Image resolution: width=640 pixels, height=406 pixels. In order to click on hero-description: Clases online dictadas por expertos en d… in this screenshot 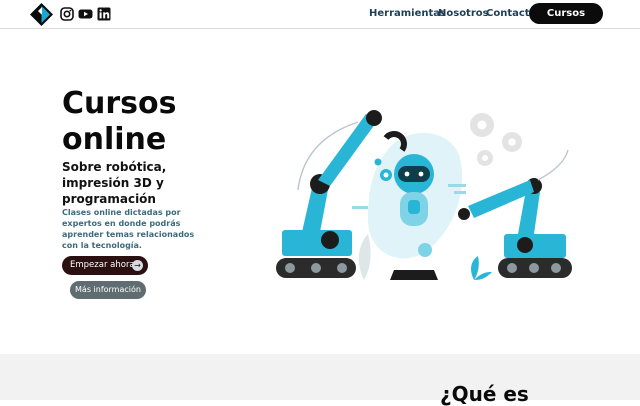, I will do `click(128, 229)`.